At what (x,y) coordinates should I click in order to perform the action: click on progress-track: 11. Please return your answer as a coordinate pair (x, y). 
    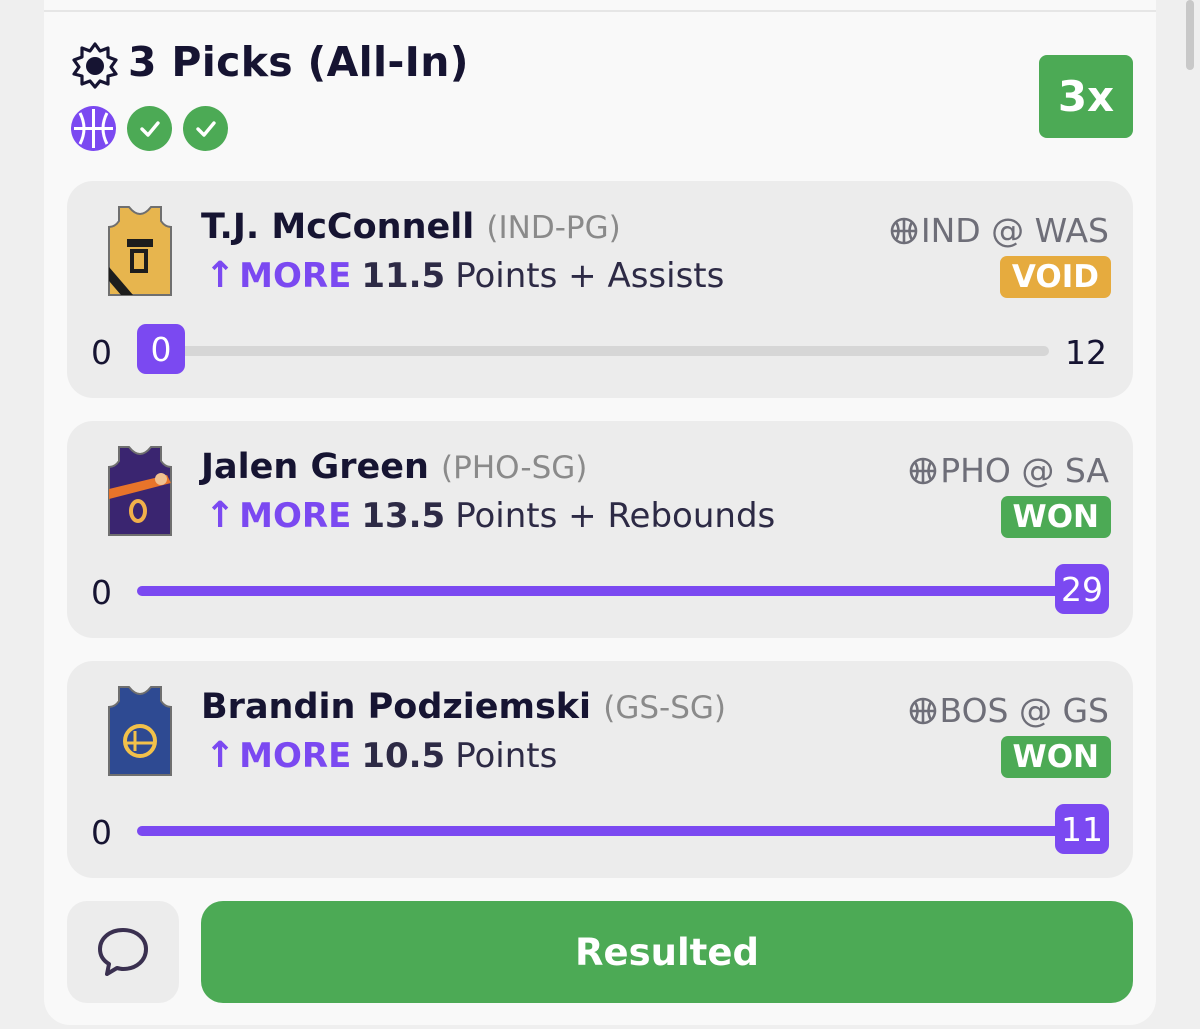
    Looking at the image, I should click on (623, 829).